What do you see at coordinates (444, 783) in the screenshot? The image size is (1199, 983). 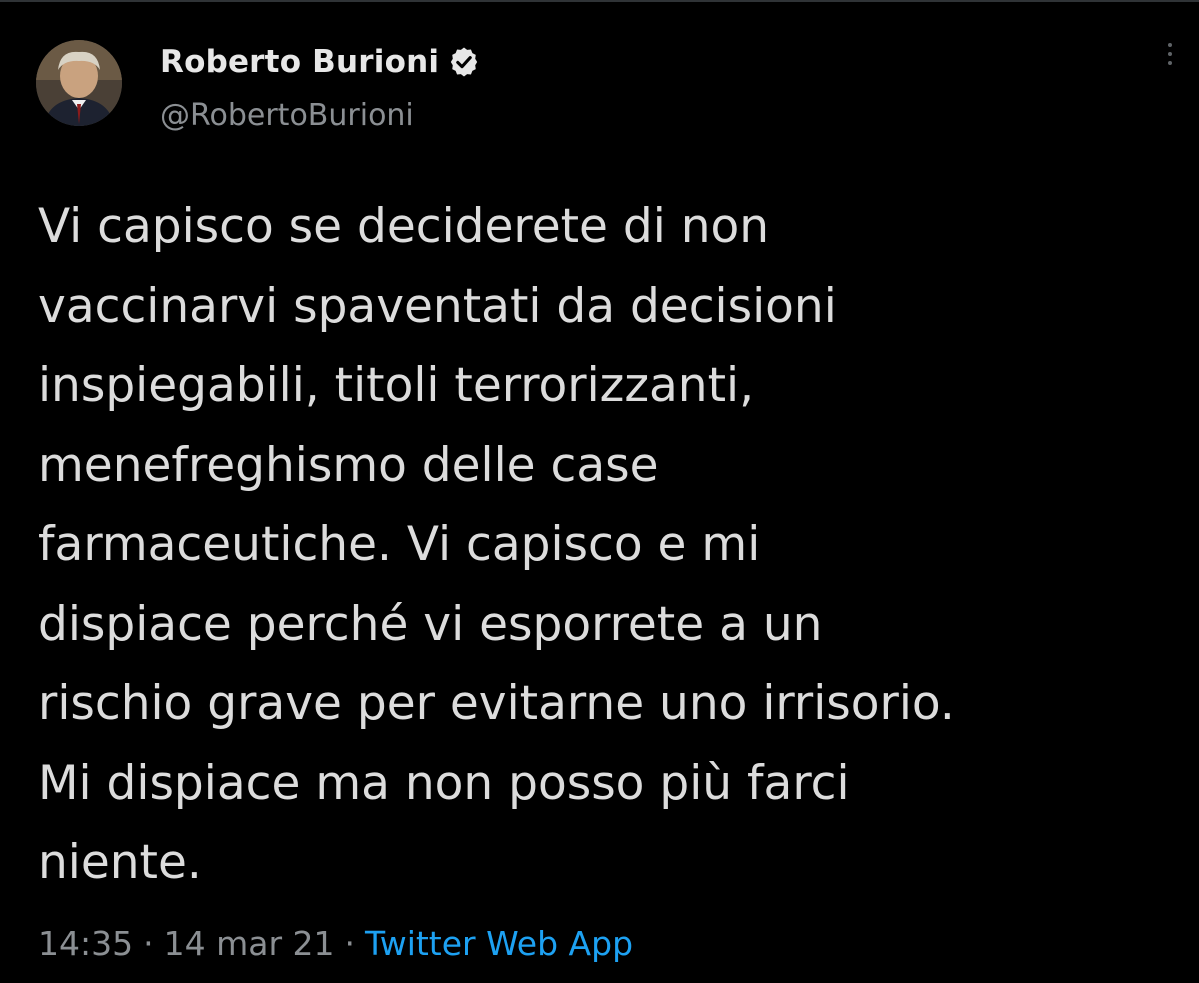 I see `tweet-text-line: Mi dispiace ma non posso più farci` at bounding box center [444, 783].